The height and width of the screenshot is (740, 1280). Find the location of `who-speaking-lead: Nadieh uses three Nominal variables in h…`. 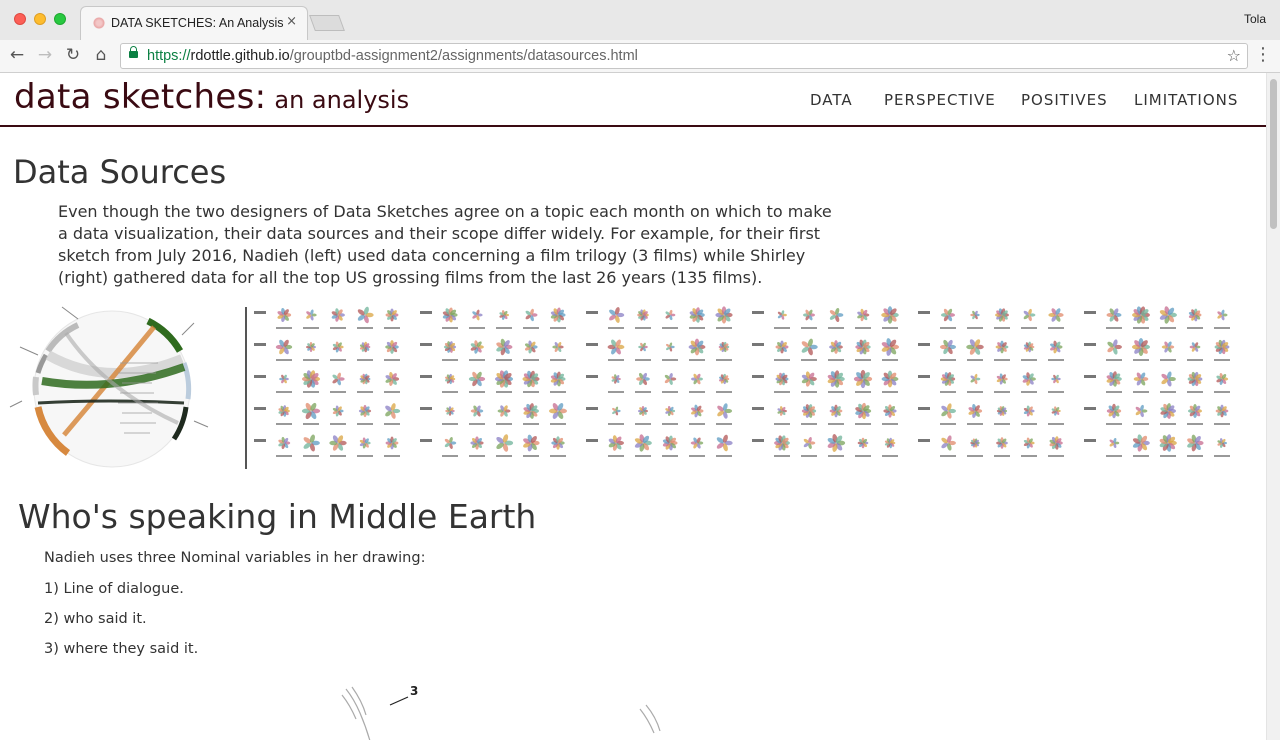

who-speaking-lead: Nadieh uses three Nominal variables in h… is located at coordinates (235, 558).